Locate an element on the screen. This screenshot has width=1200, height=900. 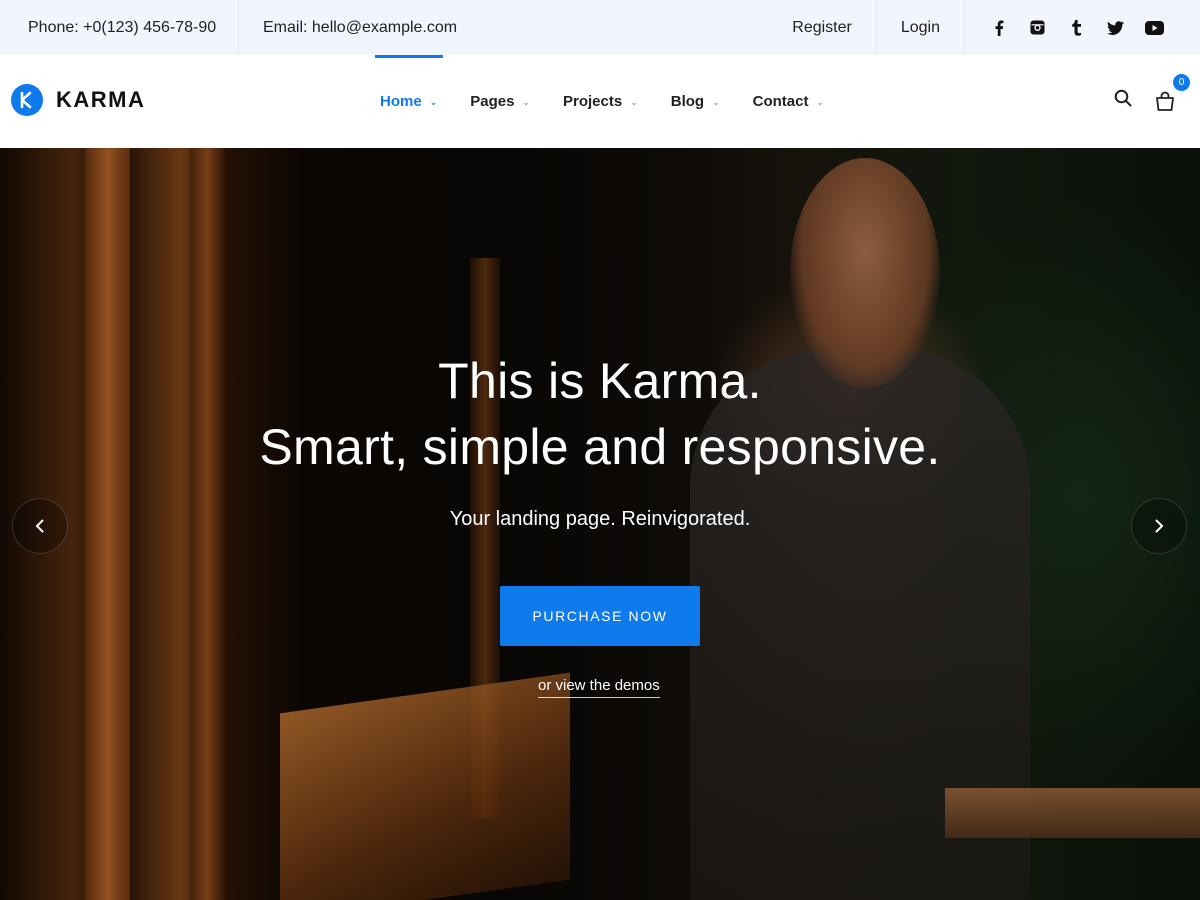
purchase-now-button: PURCHASE NOW is located at coordinates (600, 616).